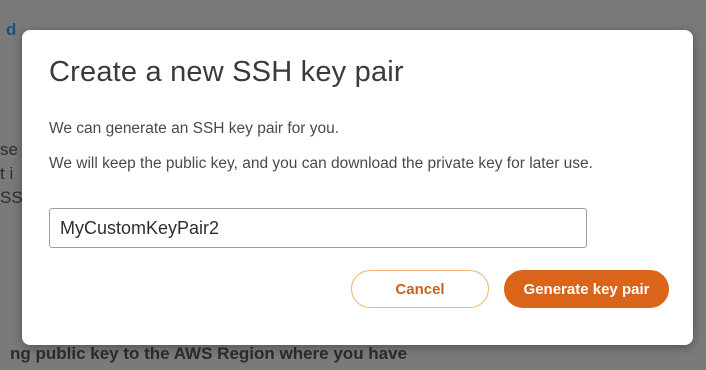 This screenshot has width=706, height=370. What do you see at coordinates (226, 72) in the screenshot?
I see `dialog-title: Create a new SSH key pair` at bounding box center [226, 72].